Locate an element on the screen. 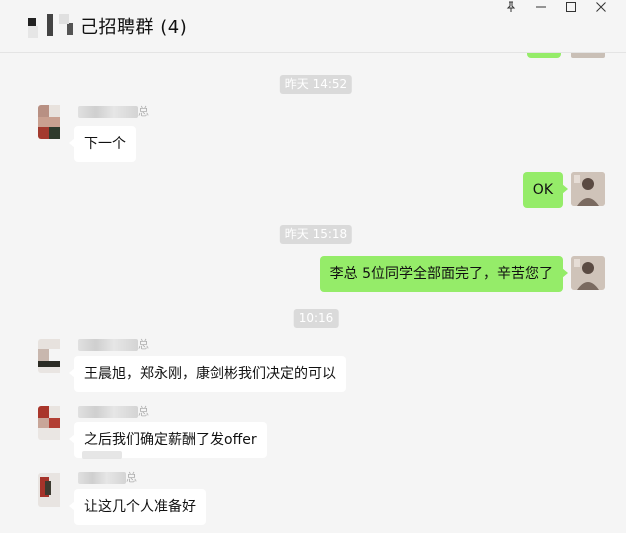  chat-title: 己招聘群 (4) is located at coordinates (133, 26).